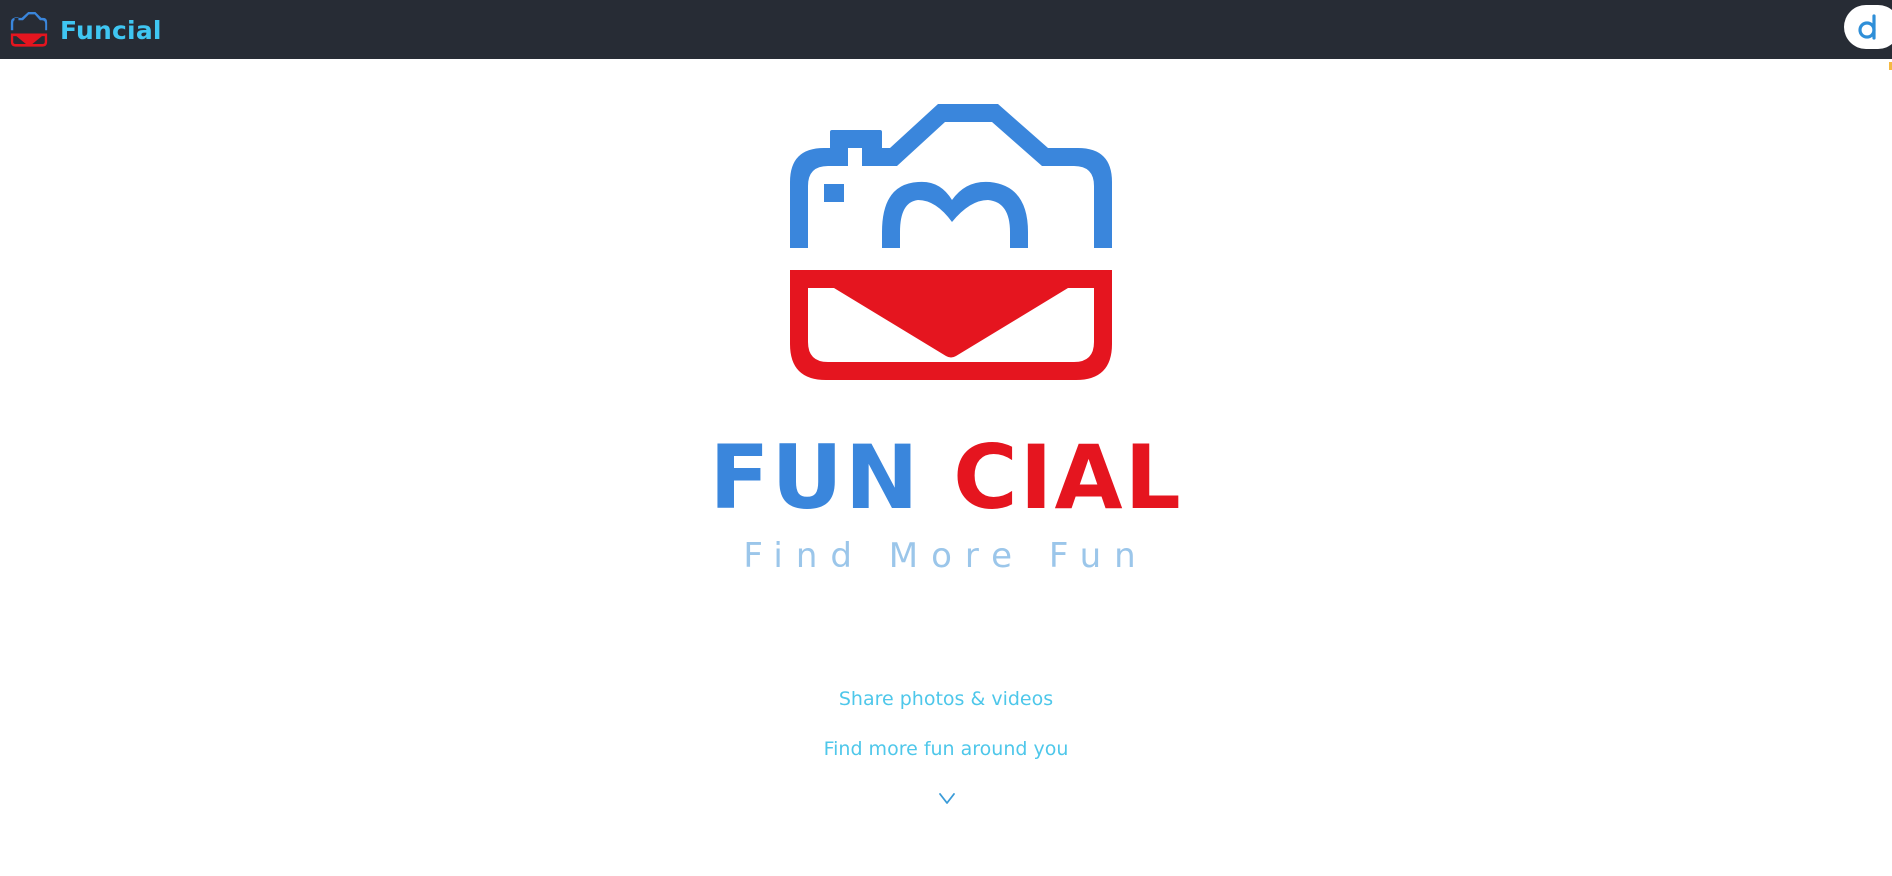 Image resolution: width=1892 pixels, height=876 pixels. Describe the element at coordinates (111, 30) in the screenshot. I see `app-name: Funcial` at that location.